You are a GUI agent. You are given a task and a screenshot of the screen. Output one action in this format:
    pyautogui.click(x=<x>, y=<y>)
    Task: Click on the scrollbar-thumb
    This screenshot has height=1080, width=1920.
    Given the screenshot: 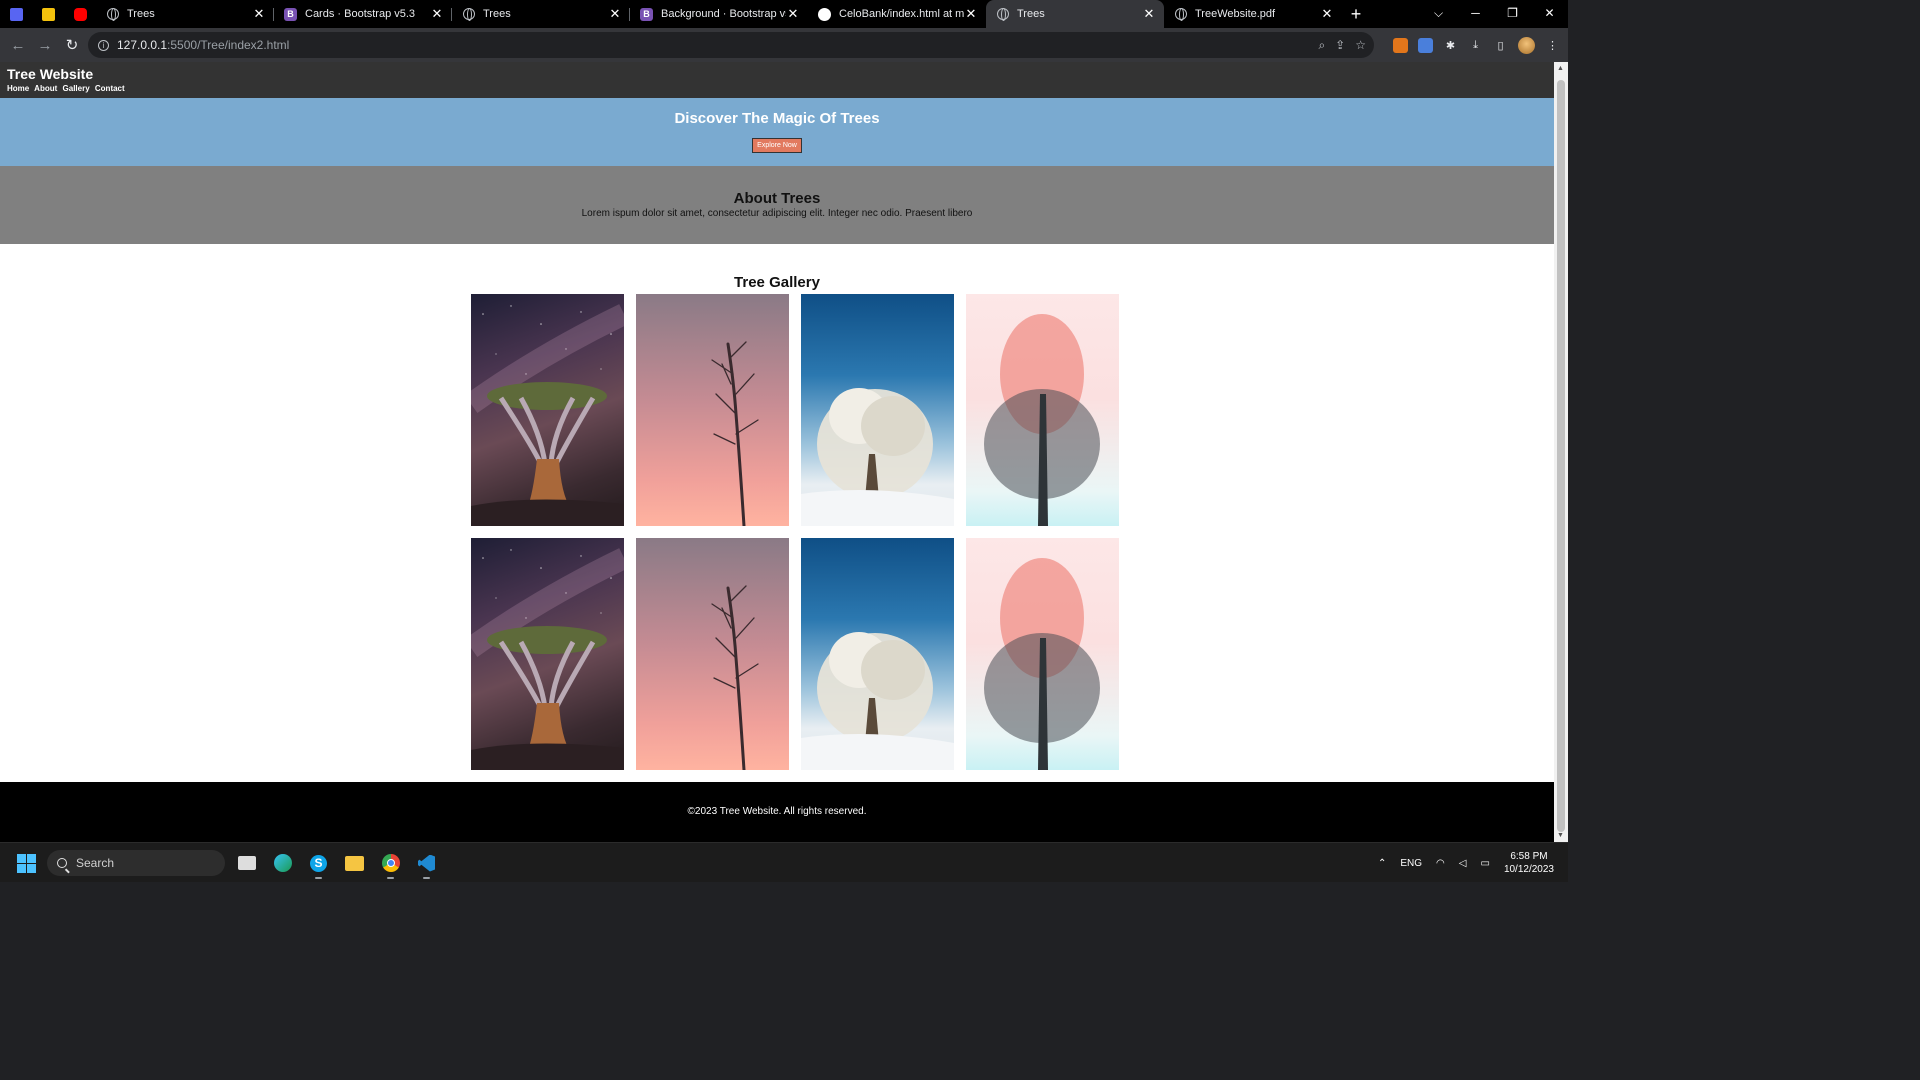 What is the action you would take?
    pyautogui.click(x=1561, y=456)
    